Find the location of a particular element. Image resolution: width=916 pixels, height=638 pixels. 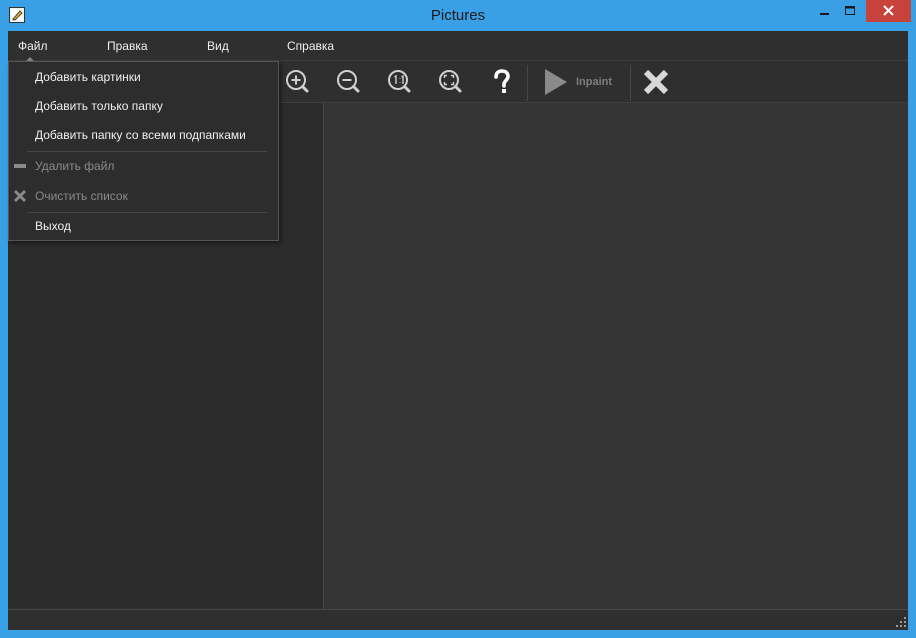

minus-icon is located at coordinates (20, 166).